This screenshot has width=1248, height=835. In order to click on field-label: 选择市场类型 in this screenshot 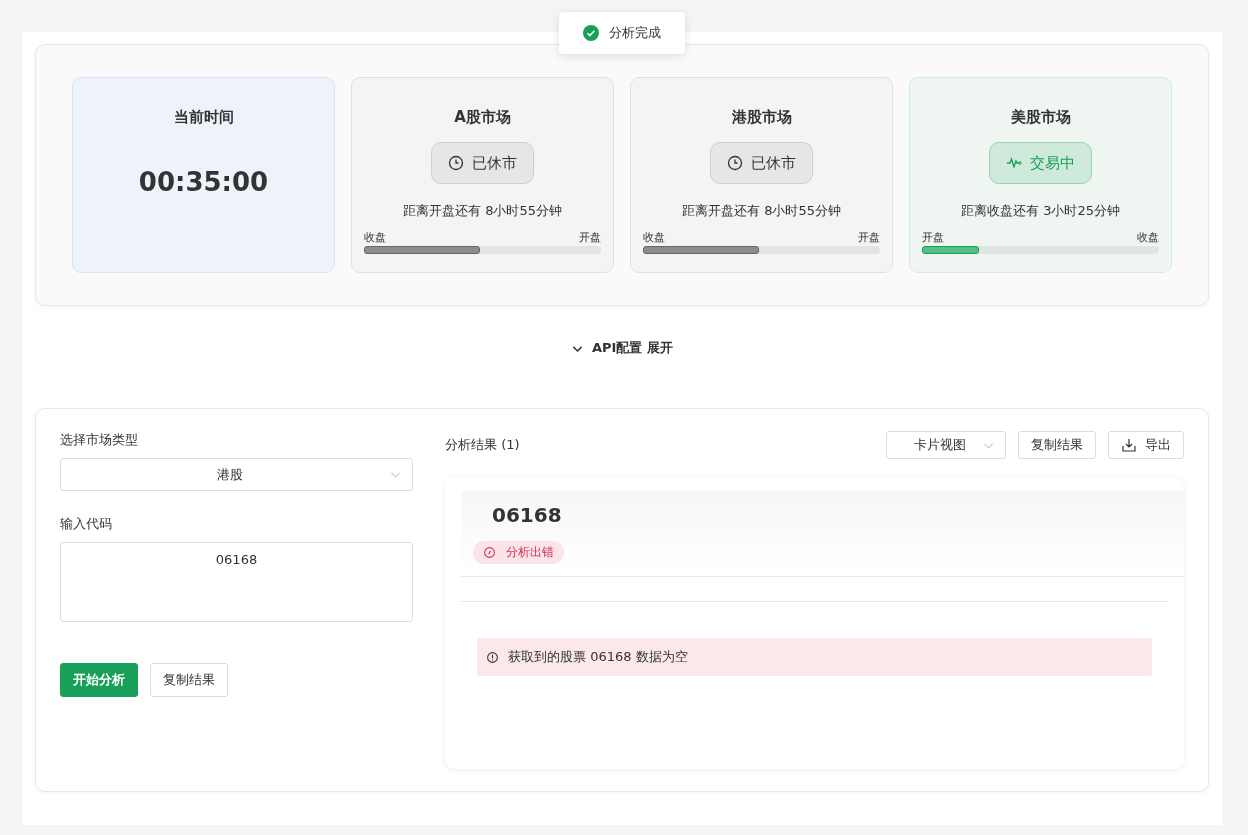, I will do `click(99, 440)`.